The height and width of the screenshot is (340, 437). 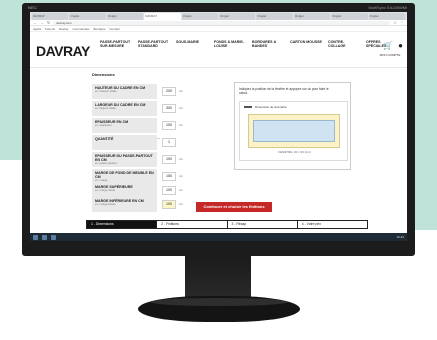 I want to click on bookmark-item: Davray, so click(x=64, y=29).